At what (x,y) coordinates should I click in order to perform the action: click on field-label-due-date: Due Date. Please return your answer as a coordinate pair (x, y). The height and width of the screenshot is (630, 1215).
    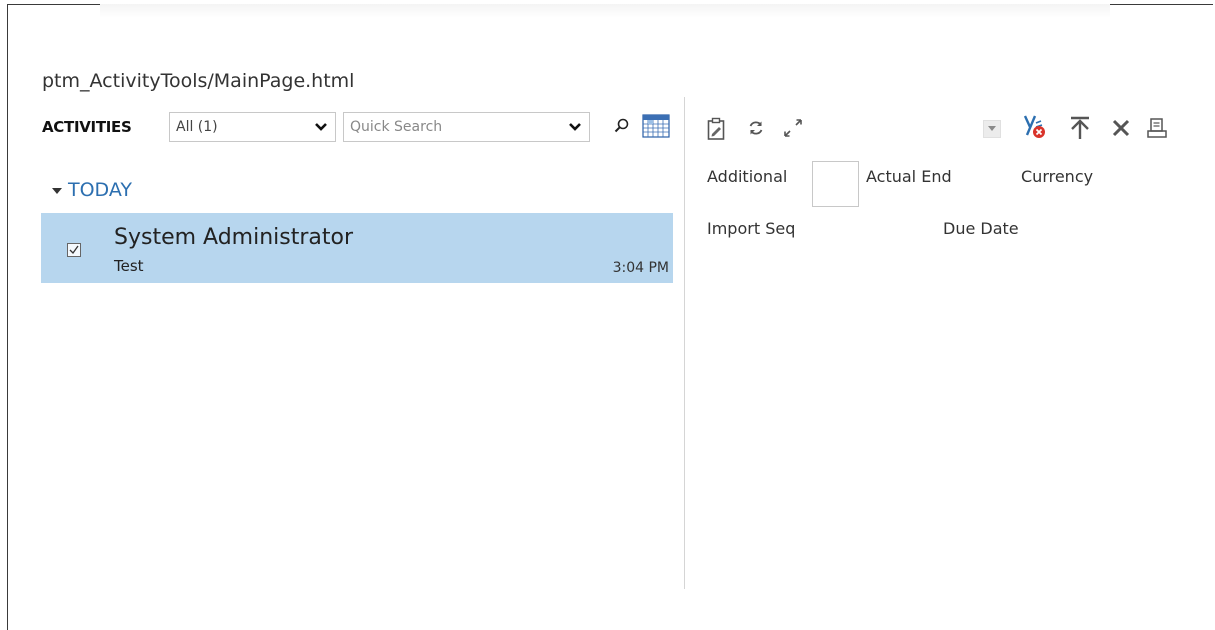
    Looking at the image, I should click on (981, 228).